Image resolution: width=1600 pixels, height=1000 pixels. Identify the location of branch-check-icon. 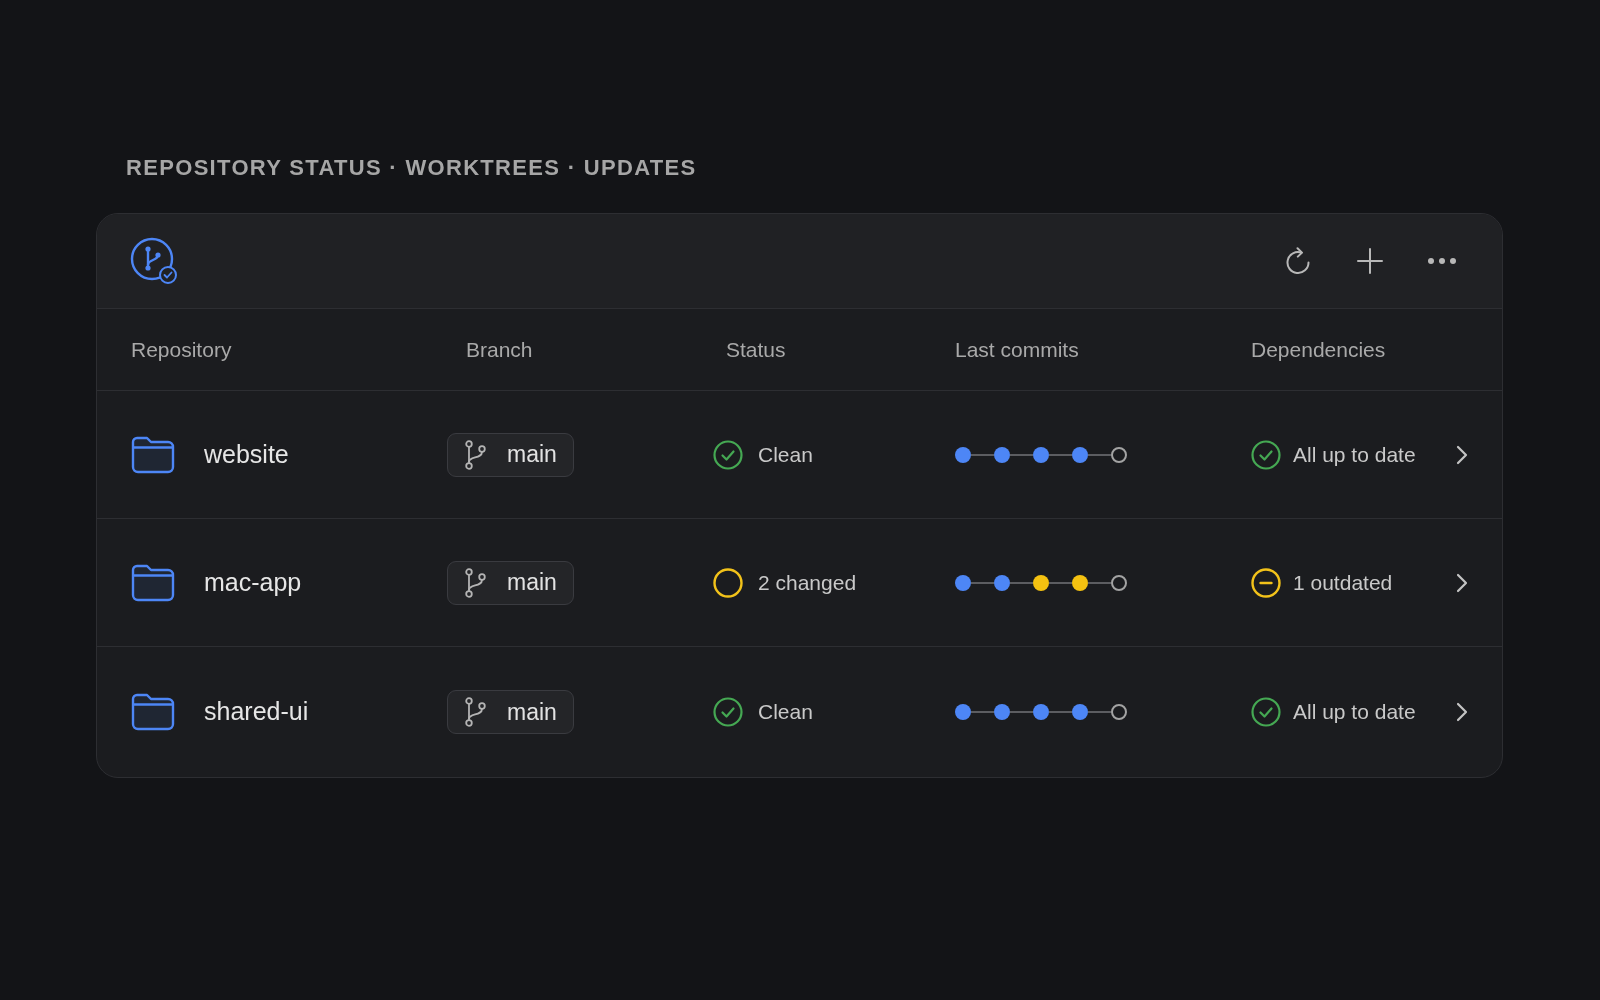
(154, 261).